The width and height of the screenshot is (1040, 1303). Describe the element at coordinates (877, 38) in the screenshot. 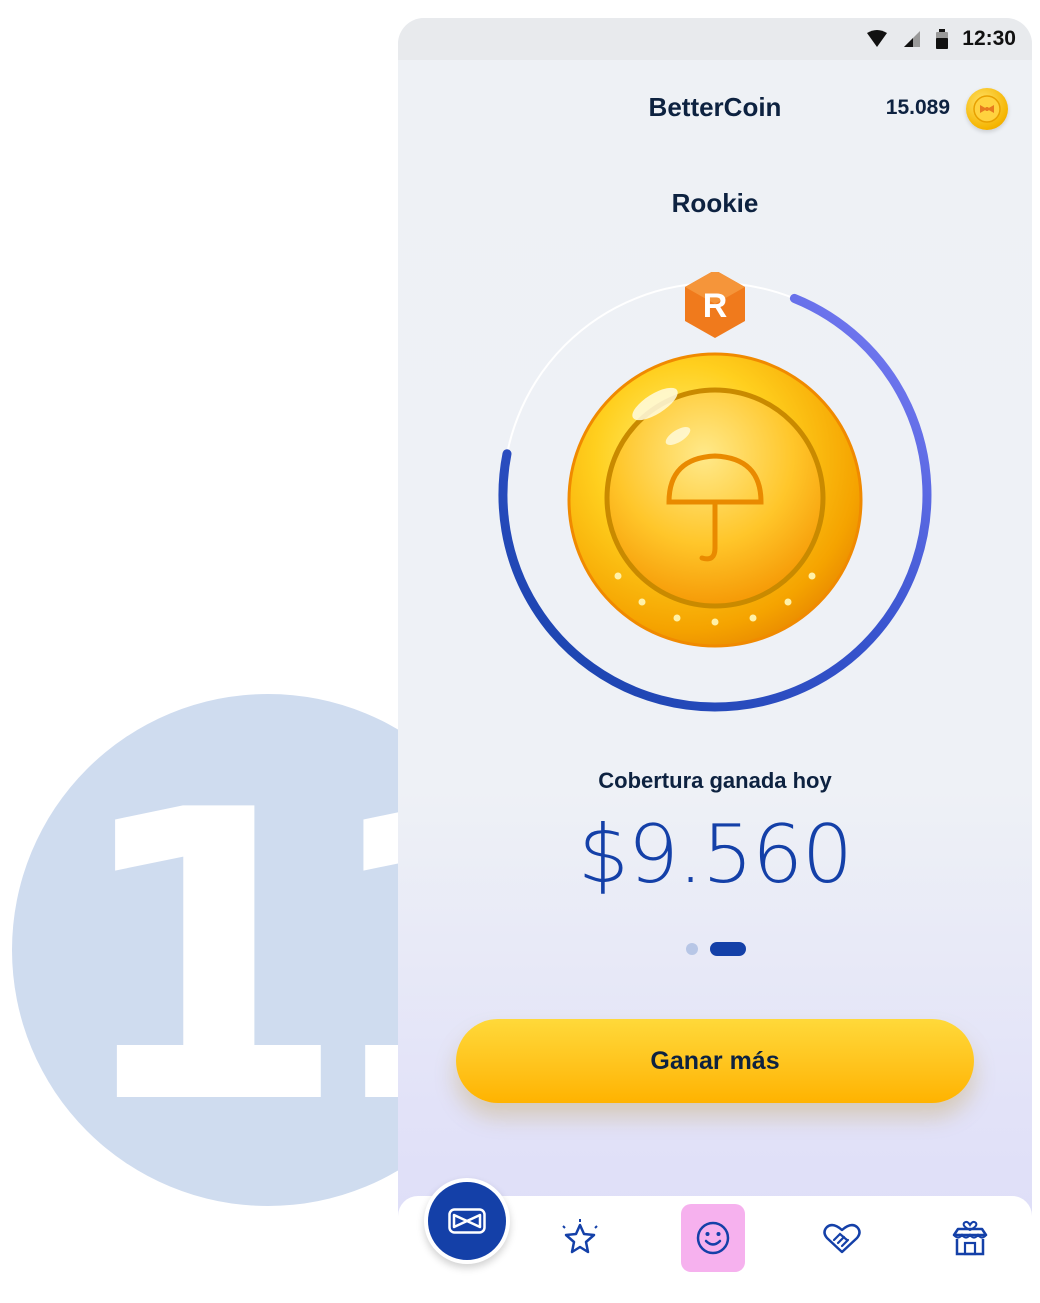

I see `wifi-icon` at that location.